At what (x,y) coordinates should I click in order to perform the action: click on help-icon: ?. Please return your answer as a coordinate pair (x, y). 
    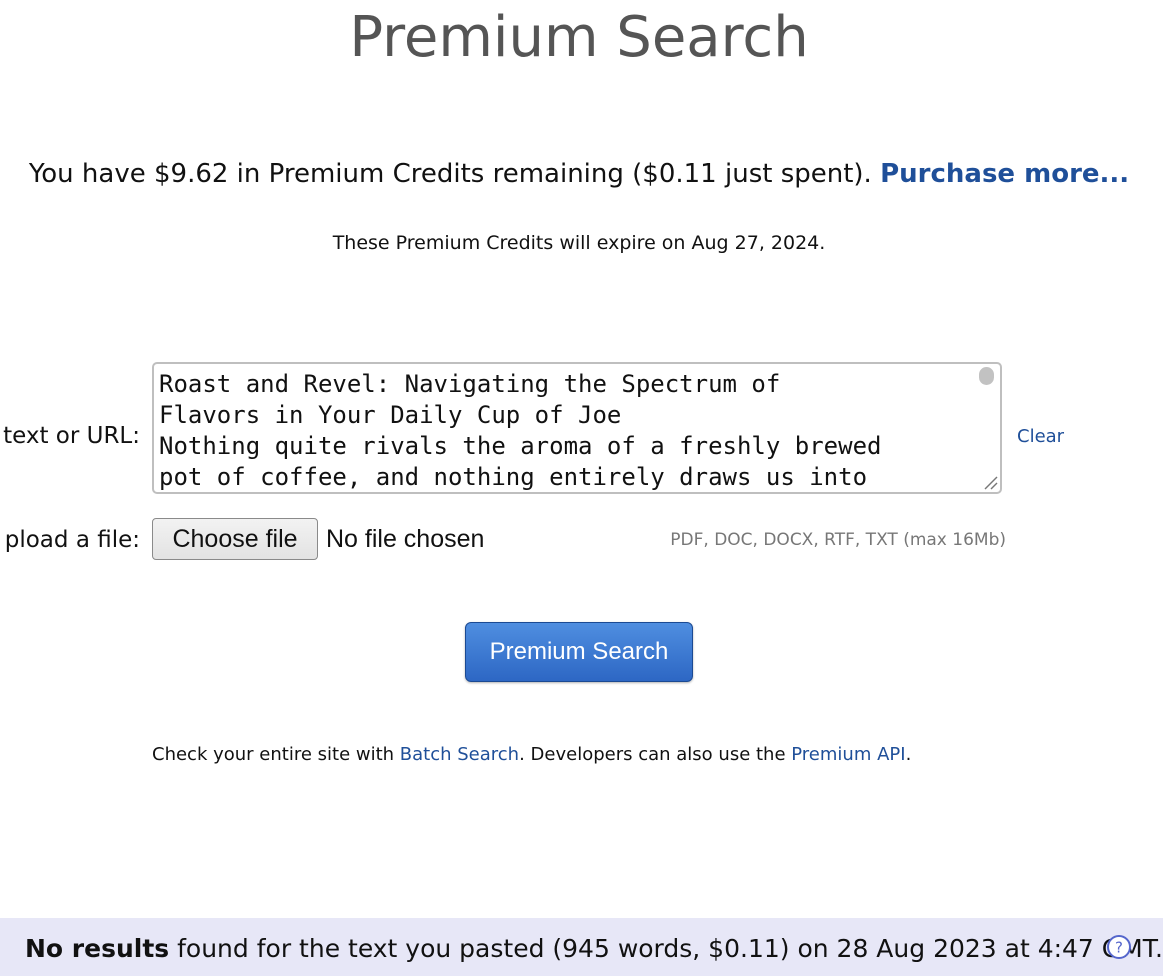
    Looking at the image, I should click on (1119, 947).